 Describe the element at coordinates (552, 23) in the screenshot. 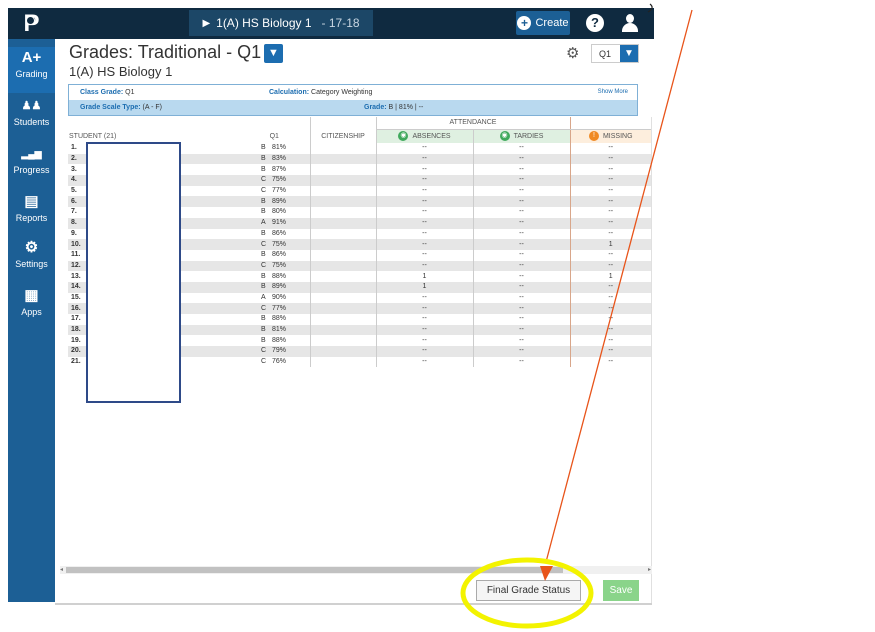

I see `create-label: Create` at that location.